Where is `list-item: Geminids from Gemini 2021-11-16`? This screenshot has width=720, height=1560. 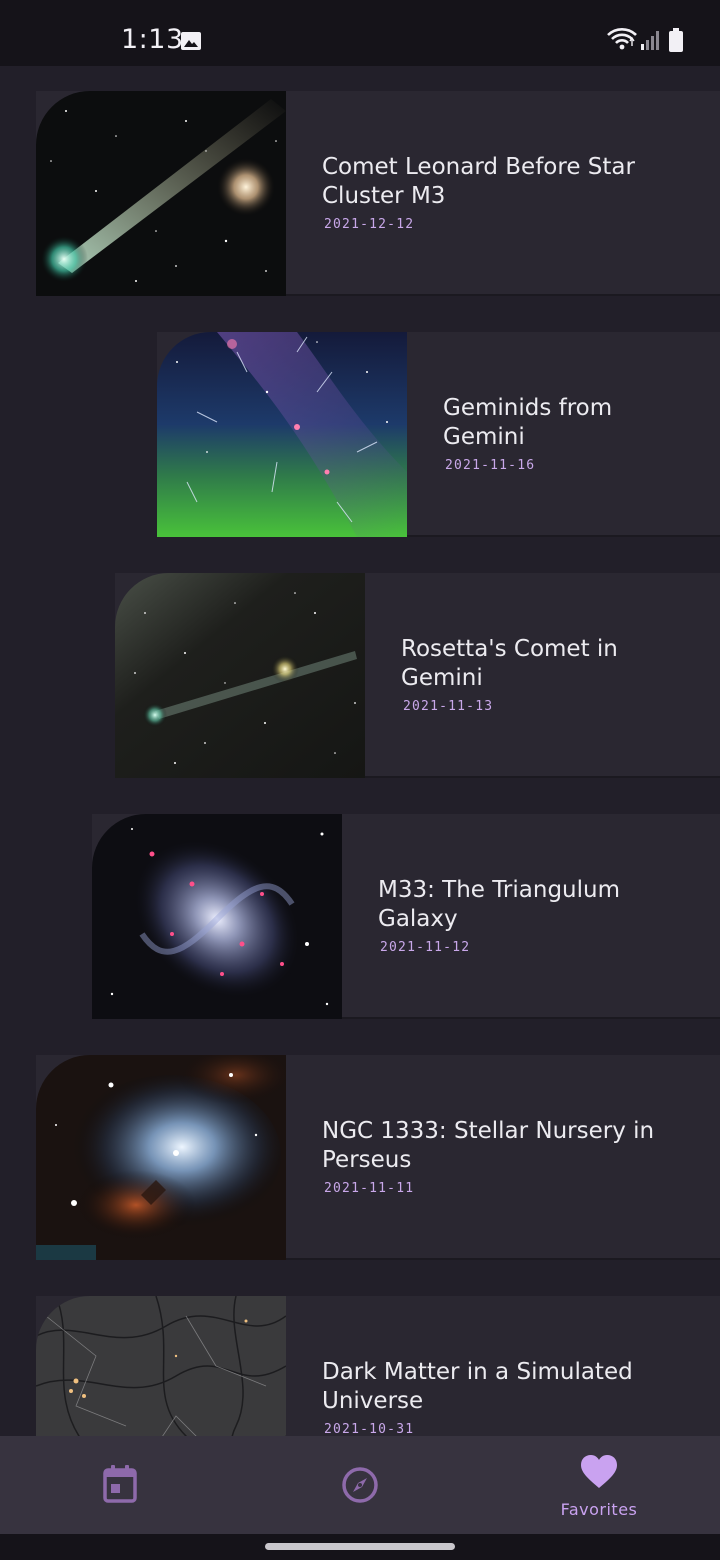
list-item: Geminids from Gemini 2021-11-16 is located at coordinates (438, 434).